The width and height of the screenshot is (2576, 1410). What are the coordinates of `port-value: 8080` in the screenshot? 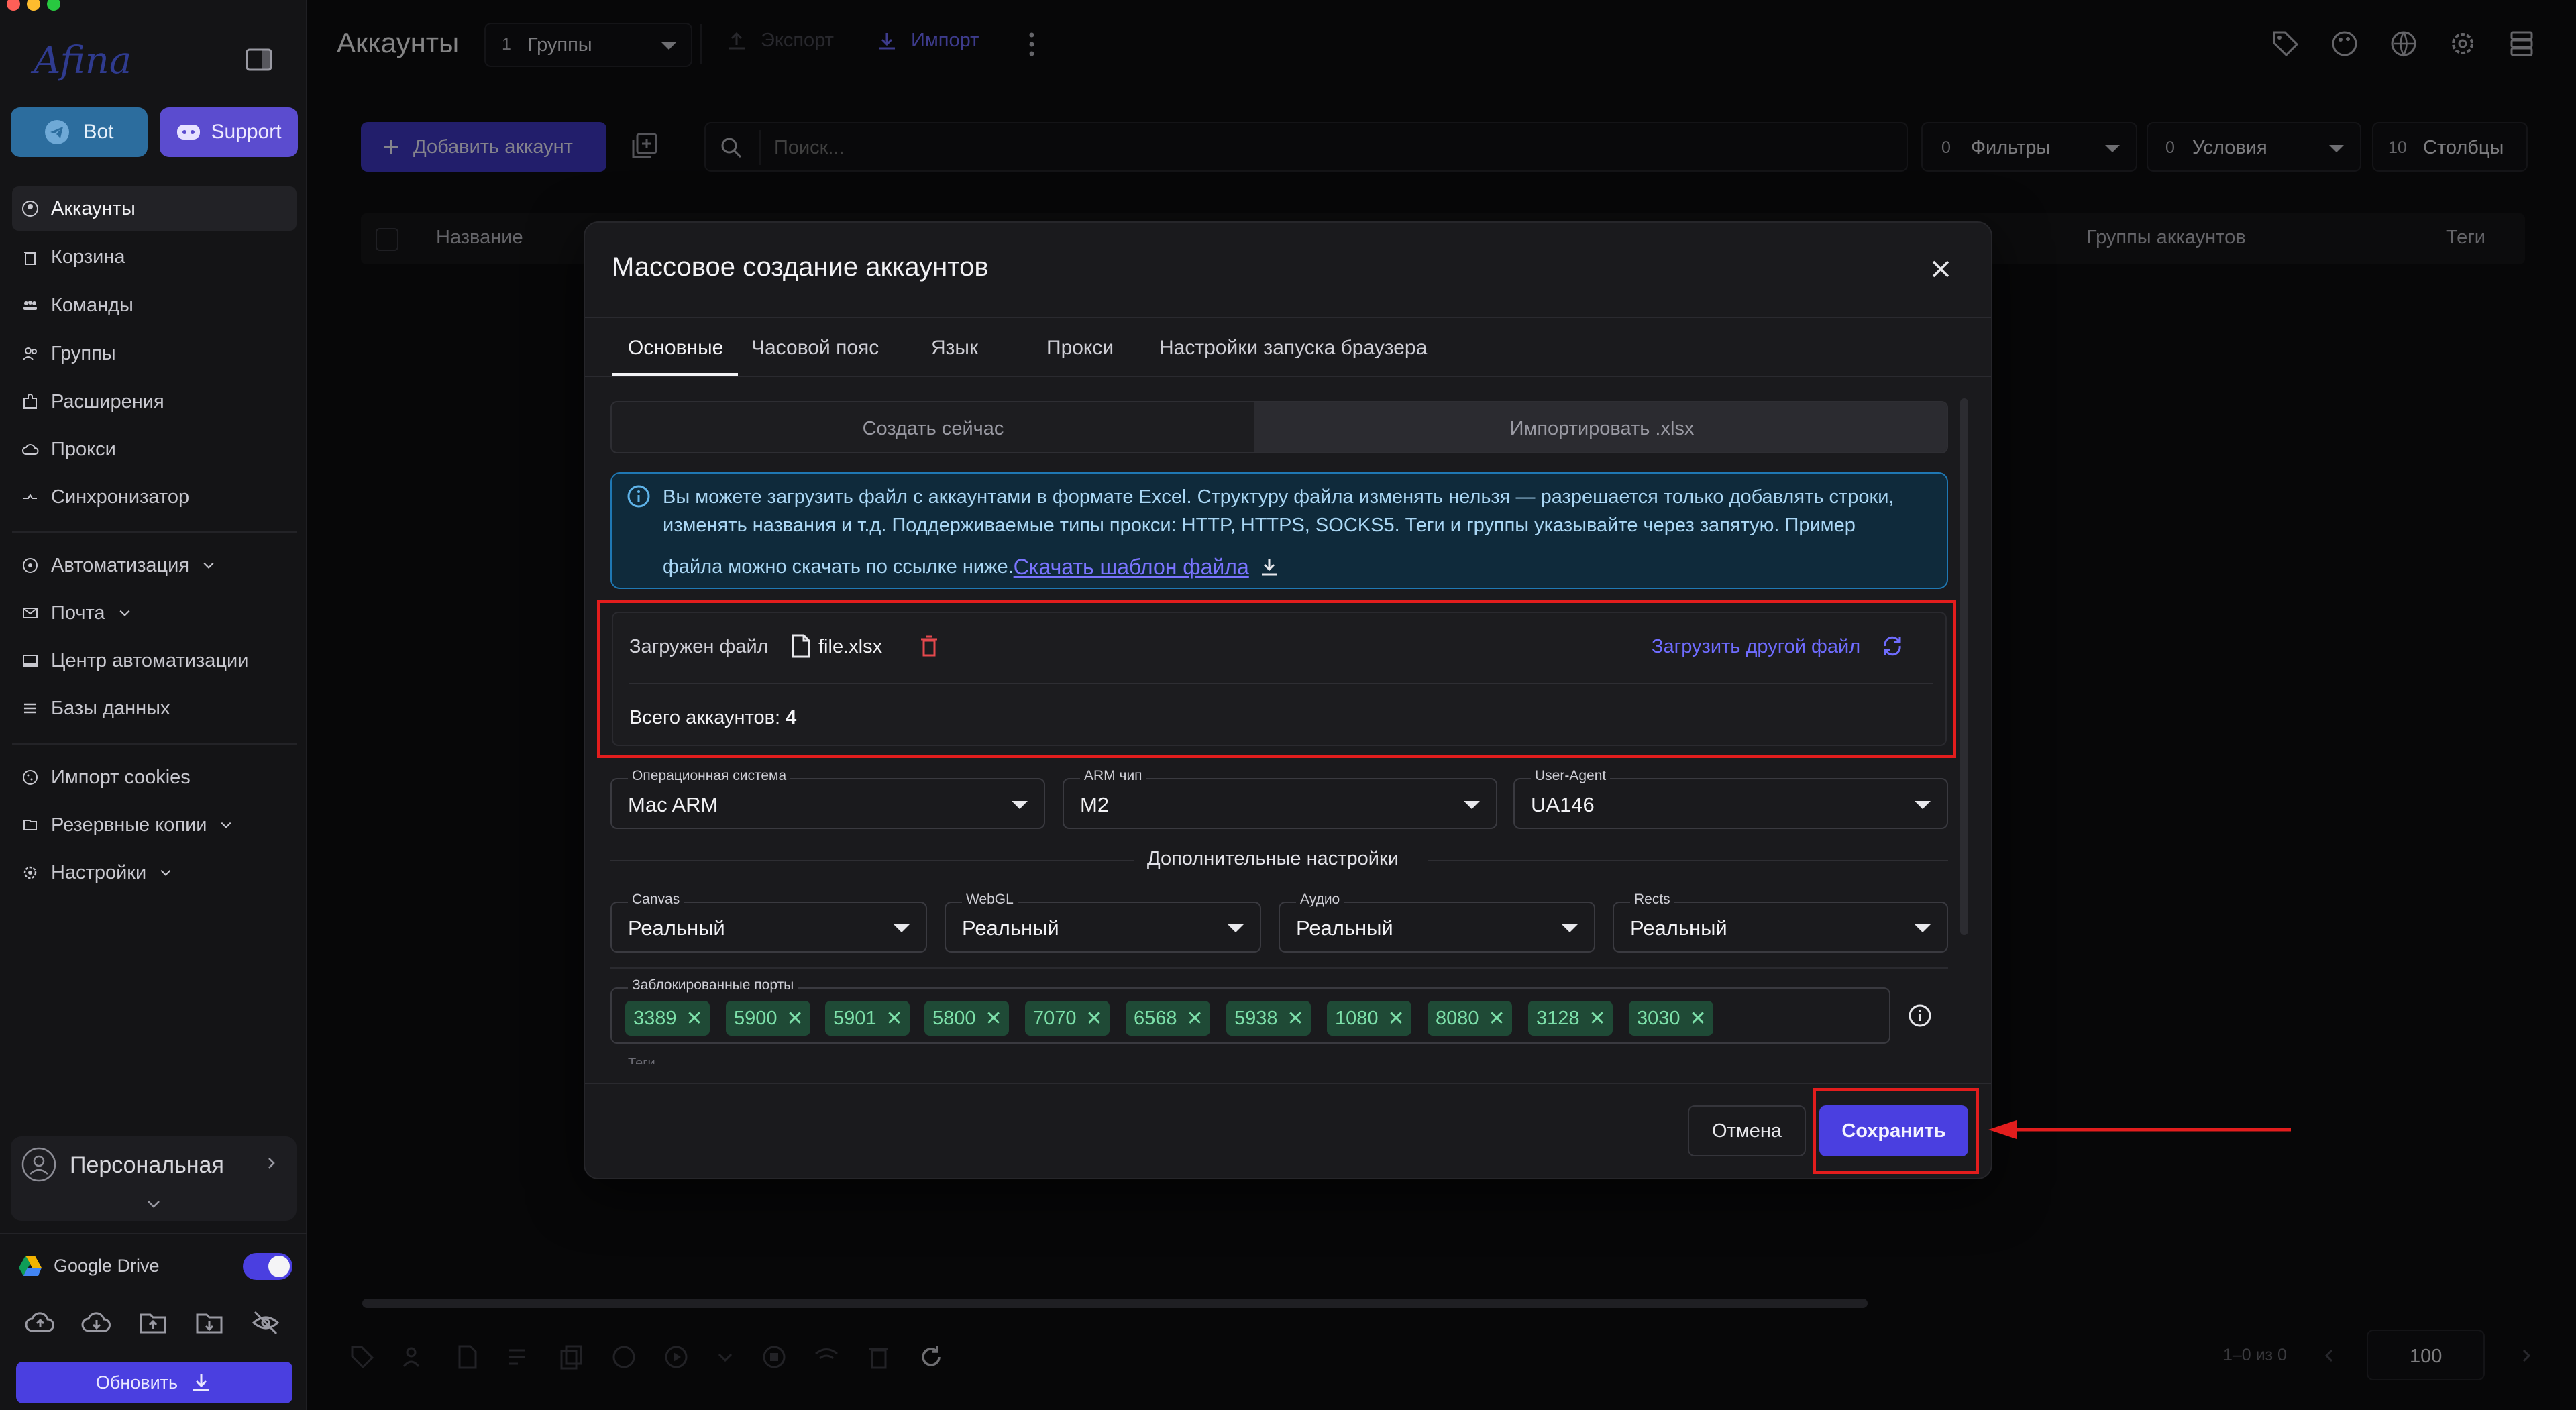 It's located at (1457, 1018).